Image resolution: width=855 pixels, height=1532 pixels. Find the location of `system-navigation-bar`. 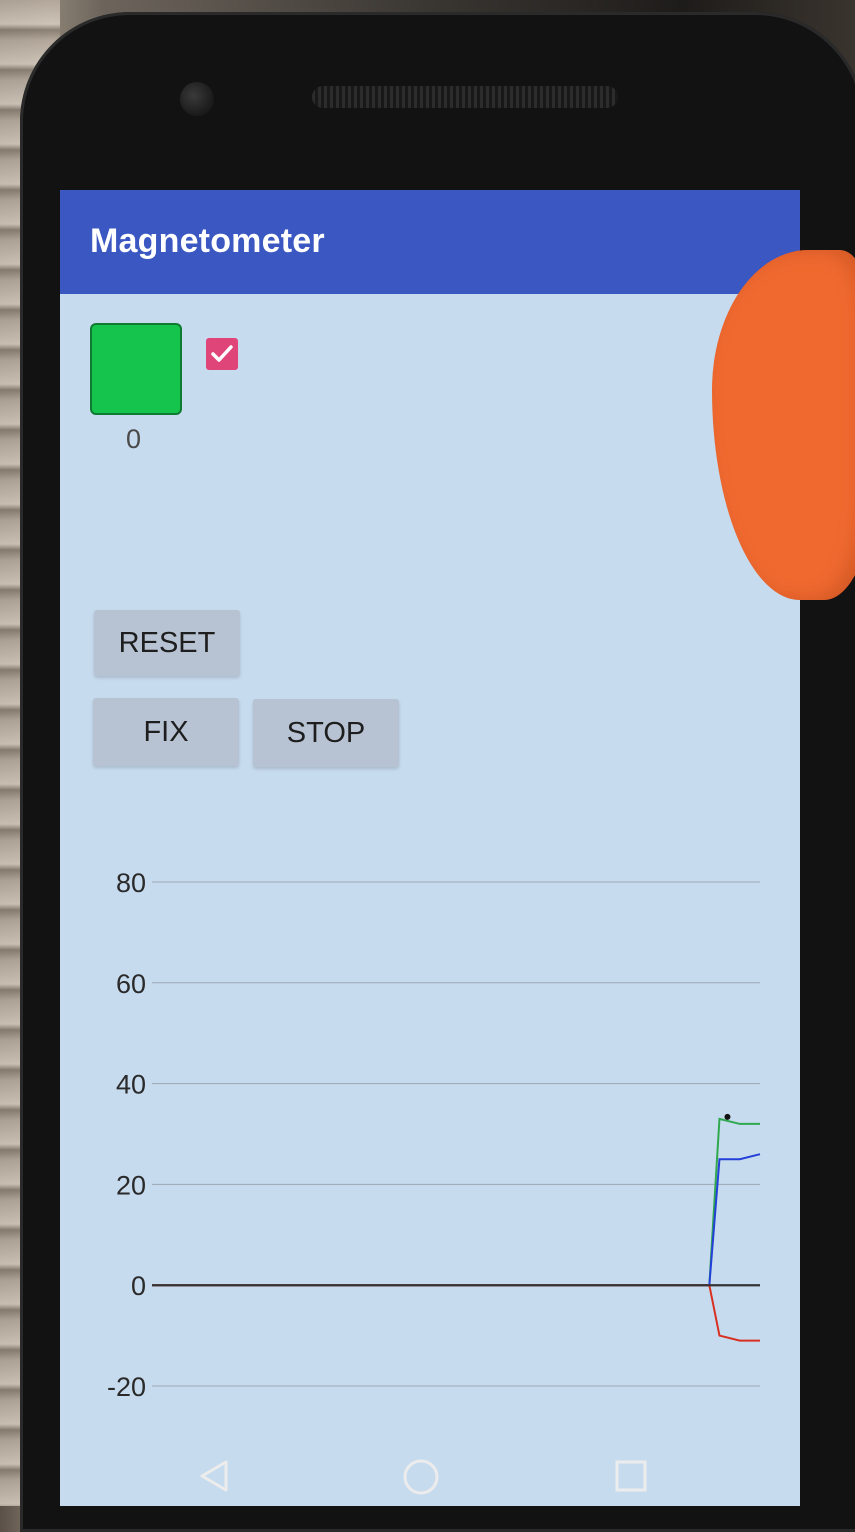

system-navigation-bar is located at coordinates (427, 1473).